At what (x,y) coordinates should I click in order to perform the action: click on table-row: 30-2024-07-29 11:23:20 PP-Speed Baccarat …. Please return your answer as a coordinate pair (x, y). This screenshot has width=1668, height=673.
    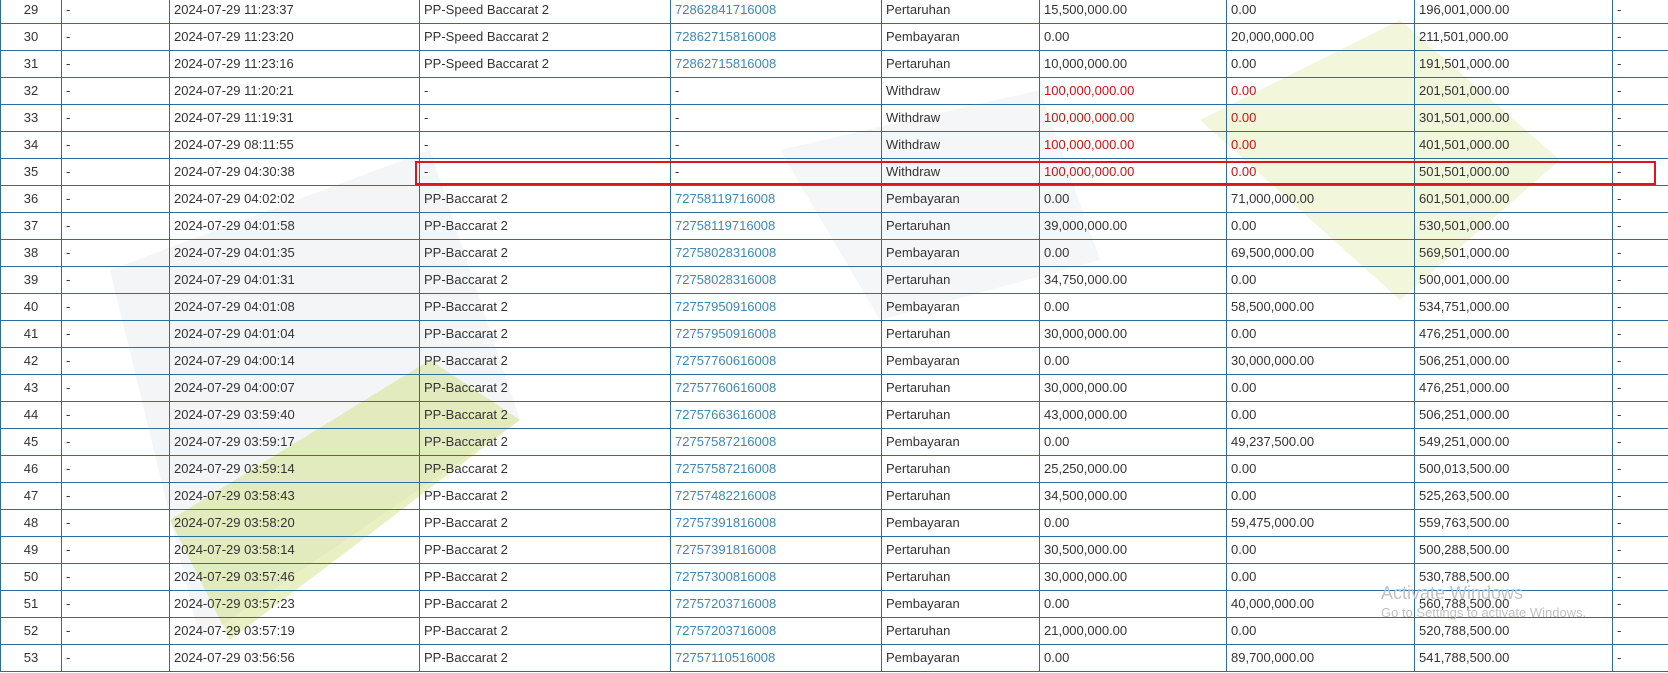
    Looking at the image, I should click on (834, 37).